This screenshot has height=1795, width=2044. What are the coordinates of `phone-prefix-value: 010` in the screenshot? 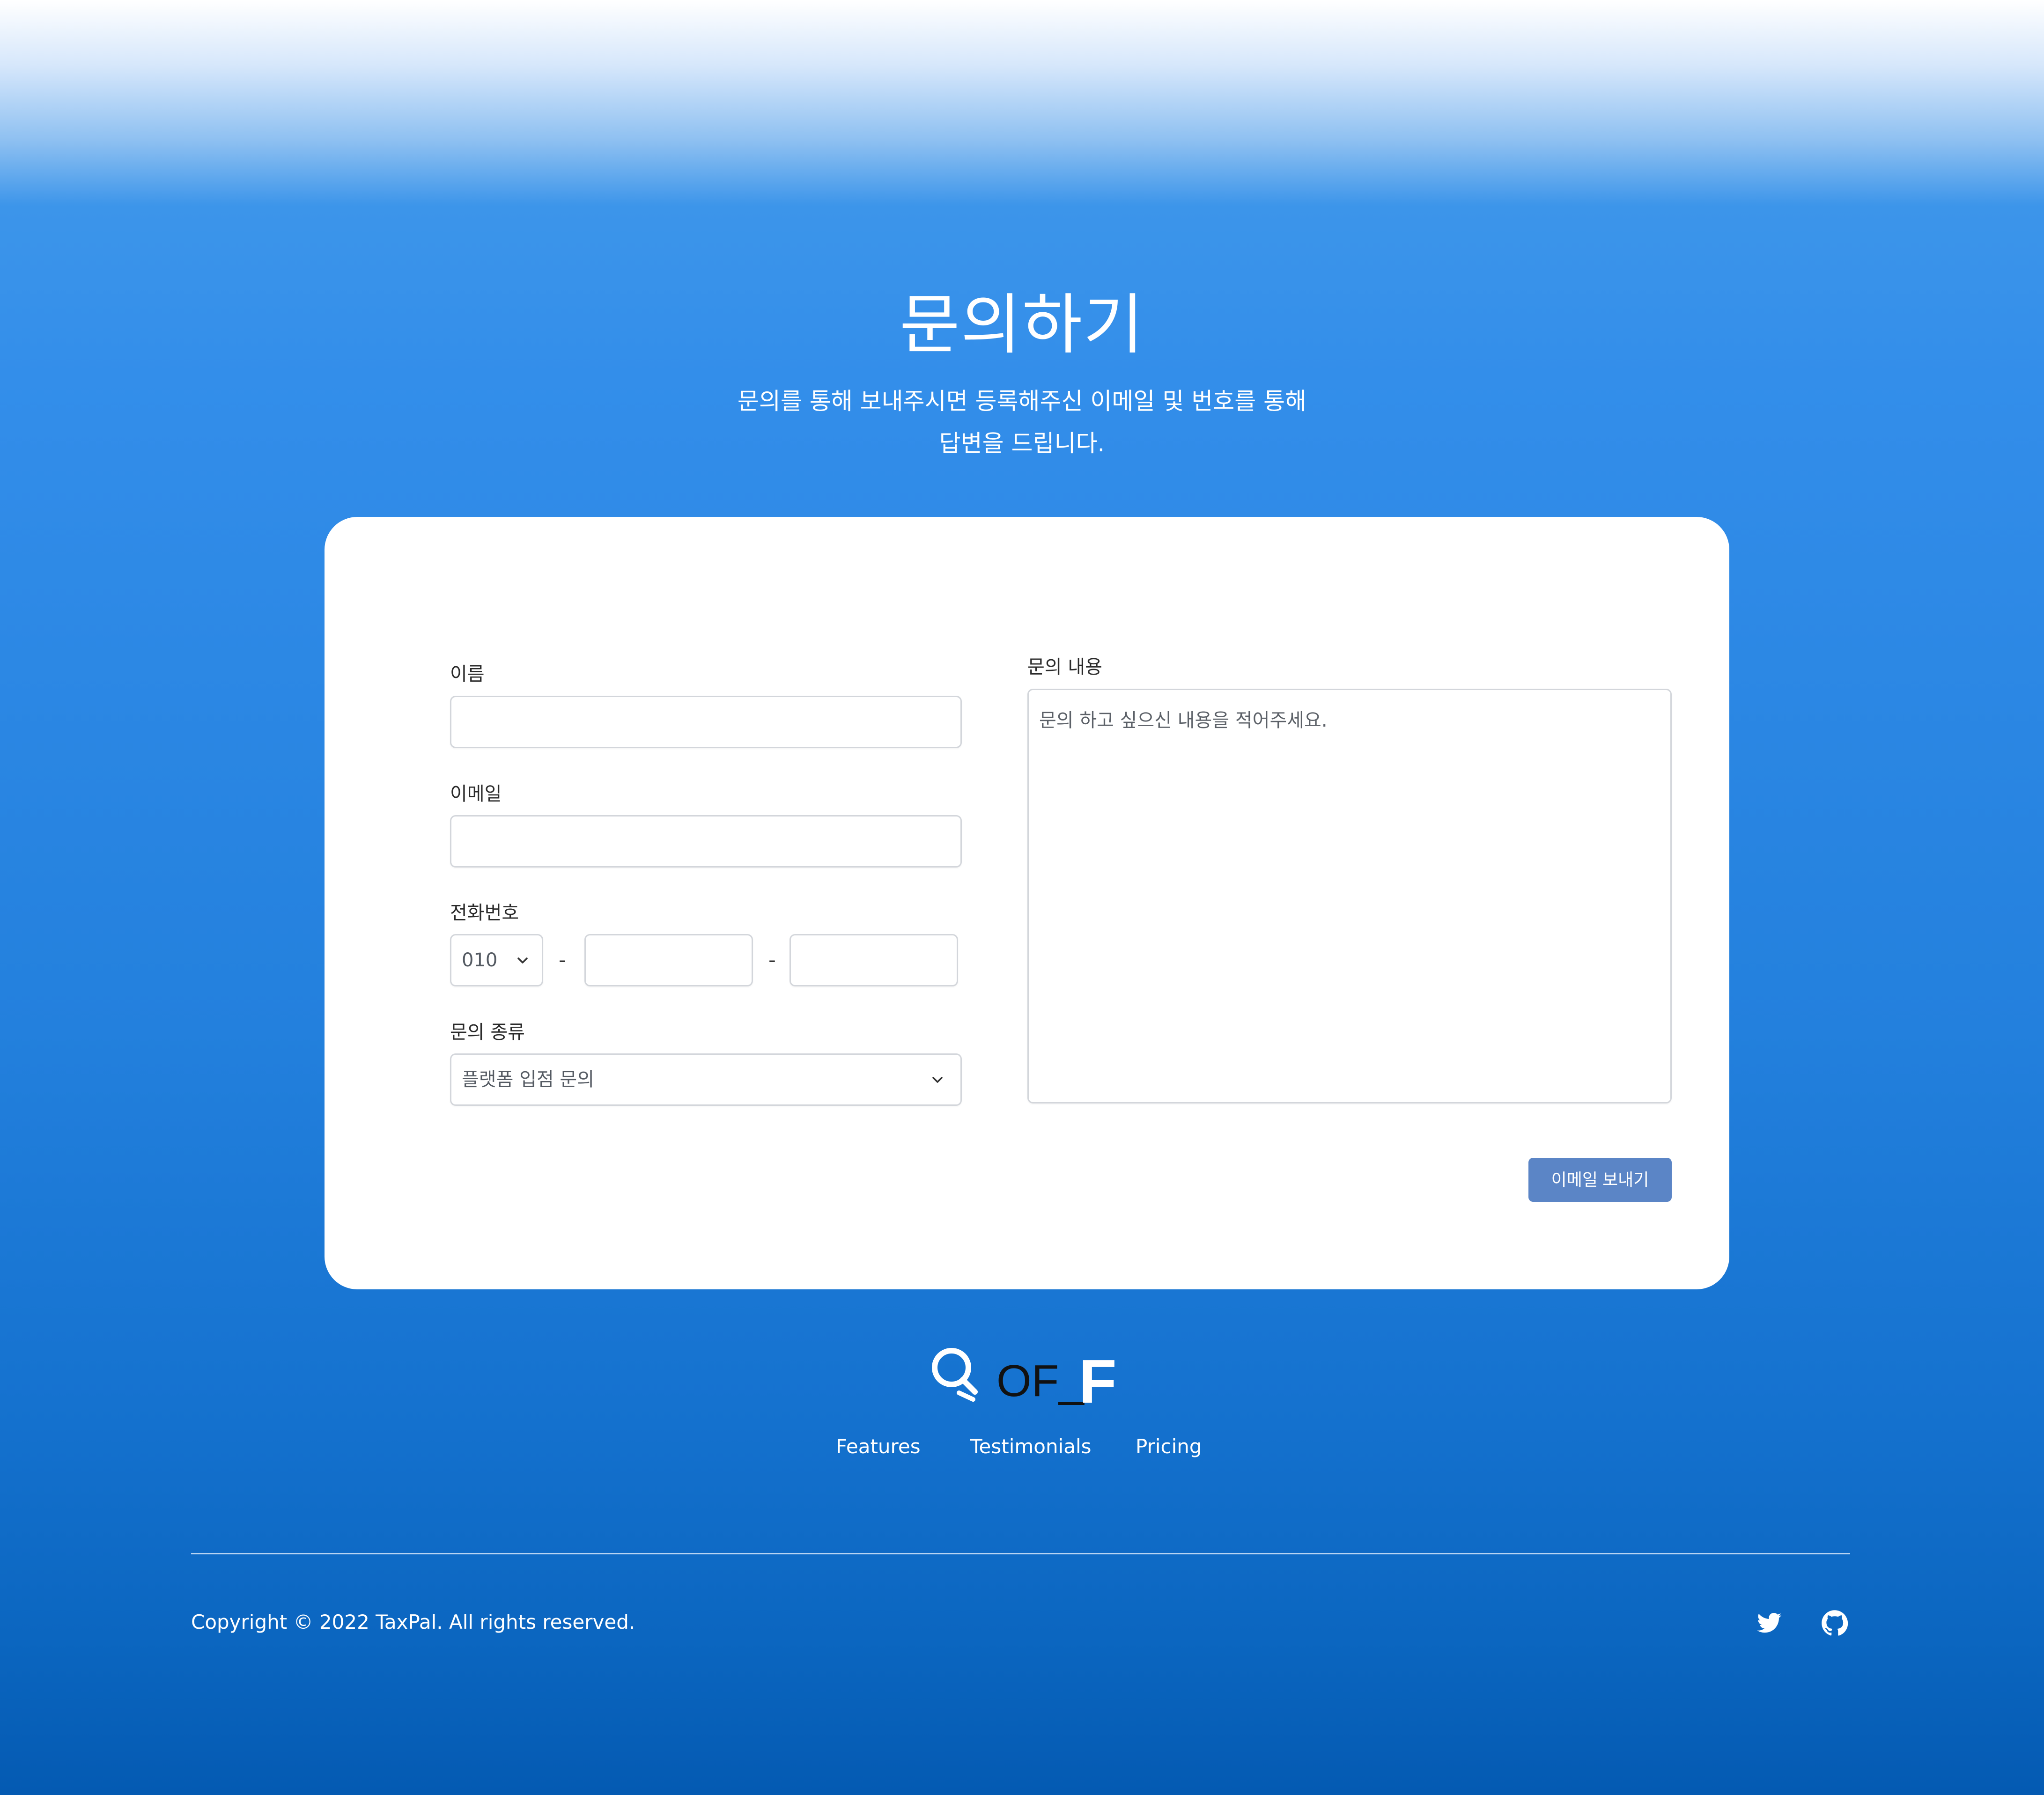 It's located at (480, 960).